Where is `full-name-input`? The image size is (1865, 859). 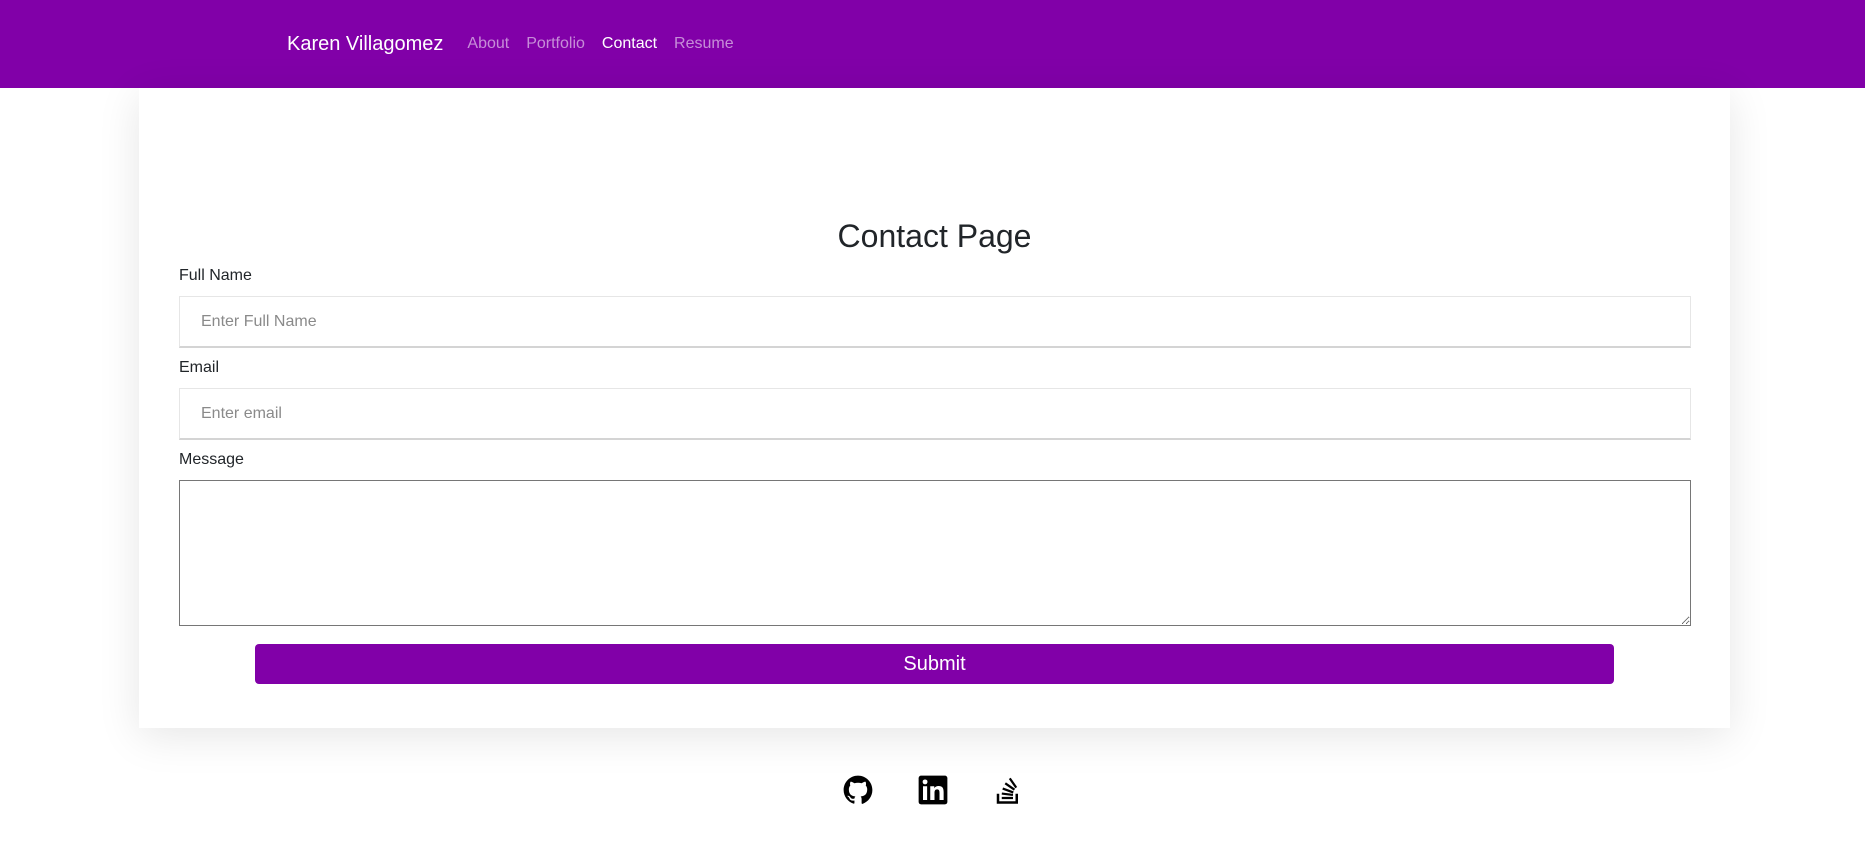 full-name-input is located at coordinates (935, 322).